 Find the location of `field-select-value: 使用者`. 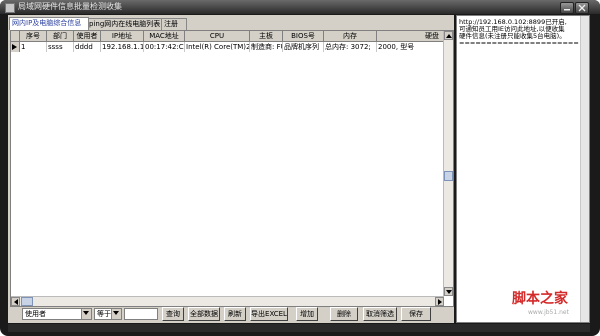

field-select-value: 使用者 is located at coordinates (35, 314).